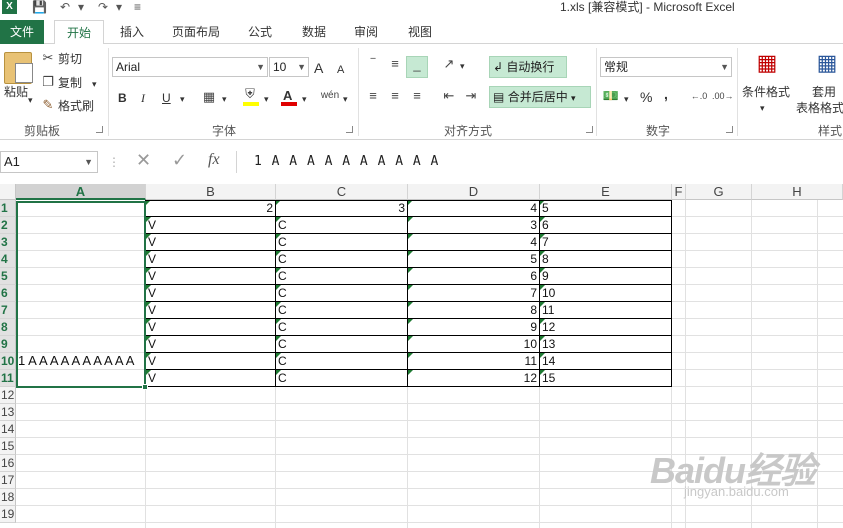 This screenshot has width=843, height=528. I want to click on column-header-f: F, so click(679, 192).